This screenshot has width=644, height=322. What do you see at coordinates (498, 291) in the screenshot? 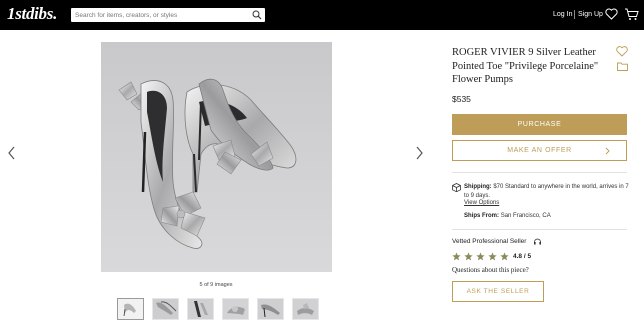
I see `ask-seller-button: ASK THE SELLER` at bounding box center [498, 291].